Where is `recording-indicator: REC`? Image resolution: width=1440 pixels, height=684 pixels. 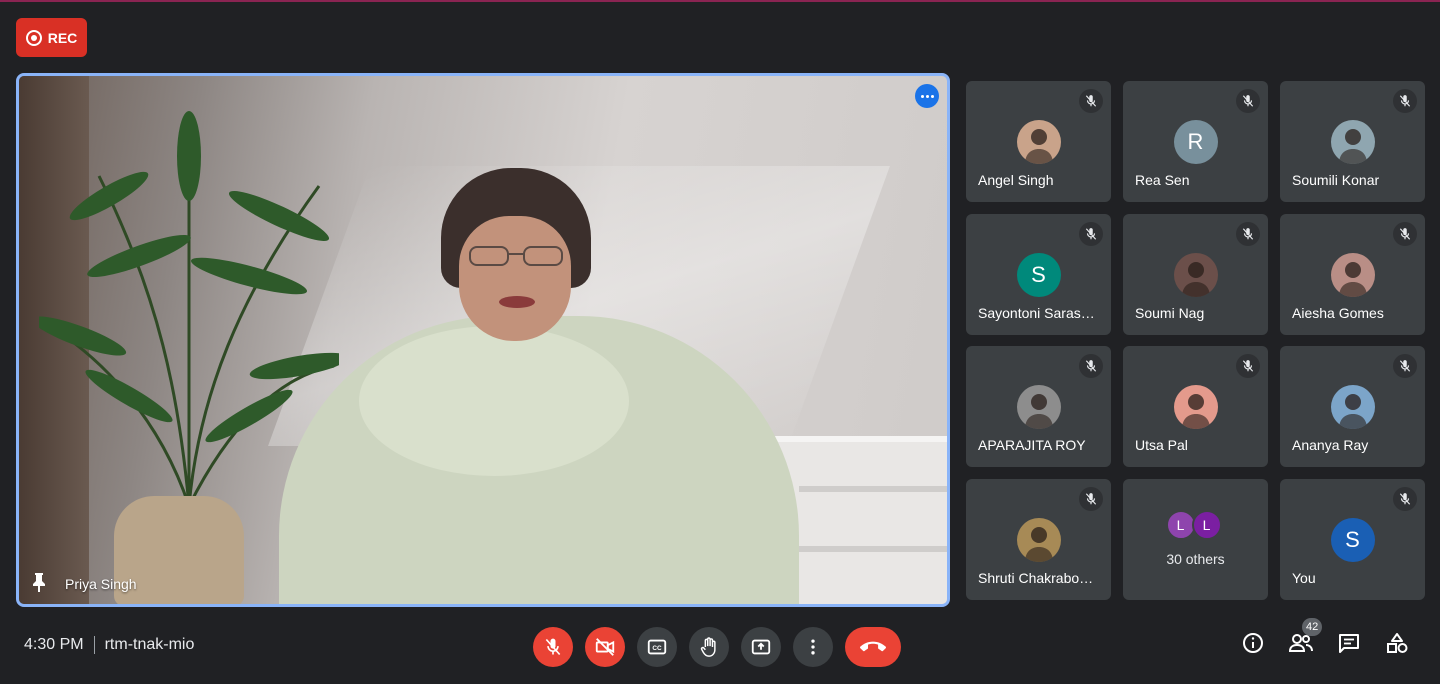
recording-indicator: REC is located at coordinates (51, 37).